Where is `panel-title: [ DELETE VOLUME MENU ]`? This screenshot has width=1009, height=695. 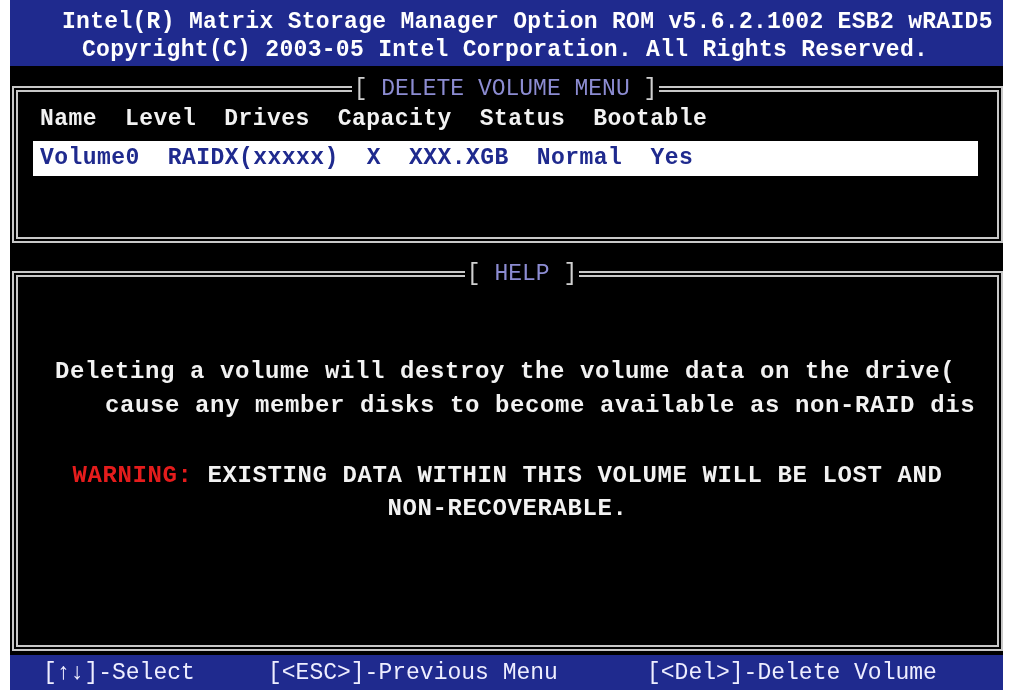
panel-title: [ DELETE VOLUME MENU ] is located at coordinates (505, 89).